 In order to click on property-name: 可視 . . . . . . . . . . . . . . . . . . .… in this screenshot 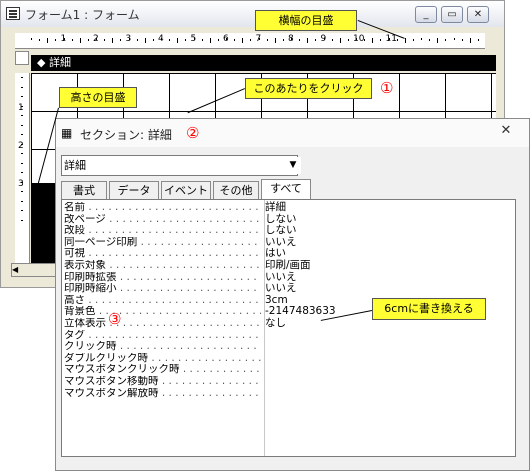, I will do `click(162, 254)`.